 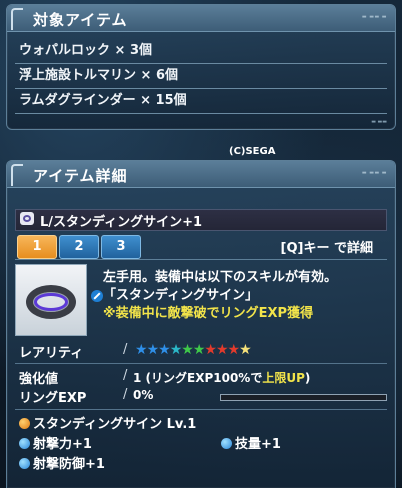 I want to click on ability-item: スタンディングサイン Lv.1, so click(x=107, y=422).